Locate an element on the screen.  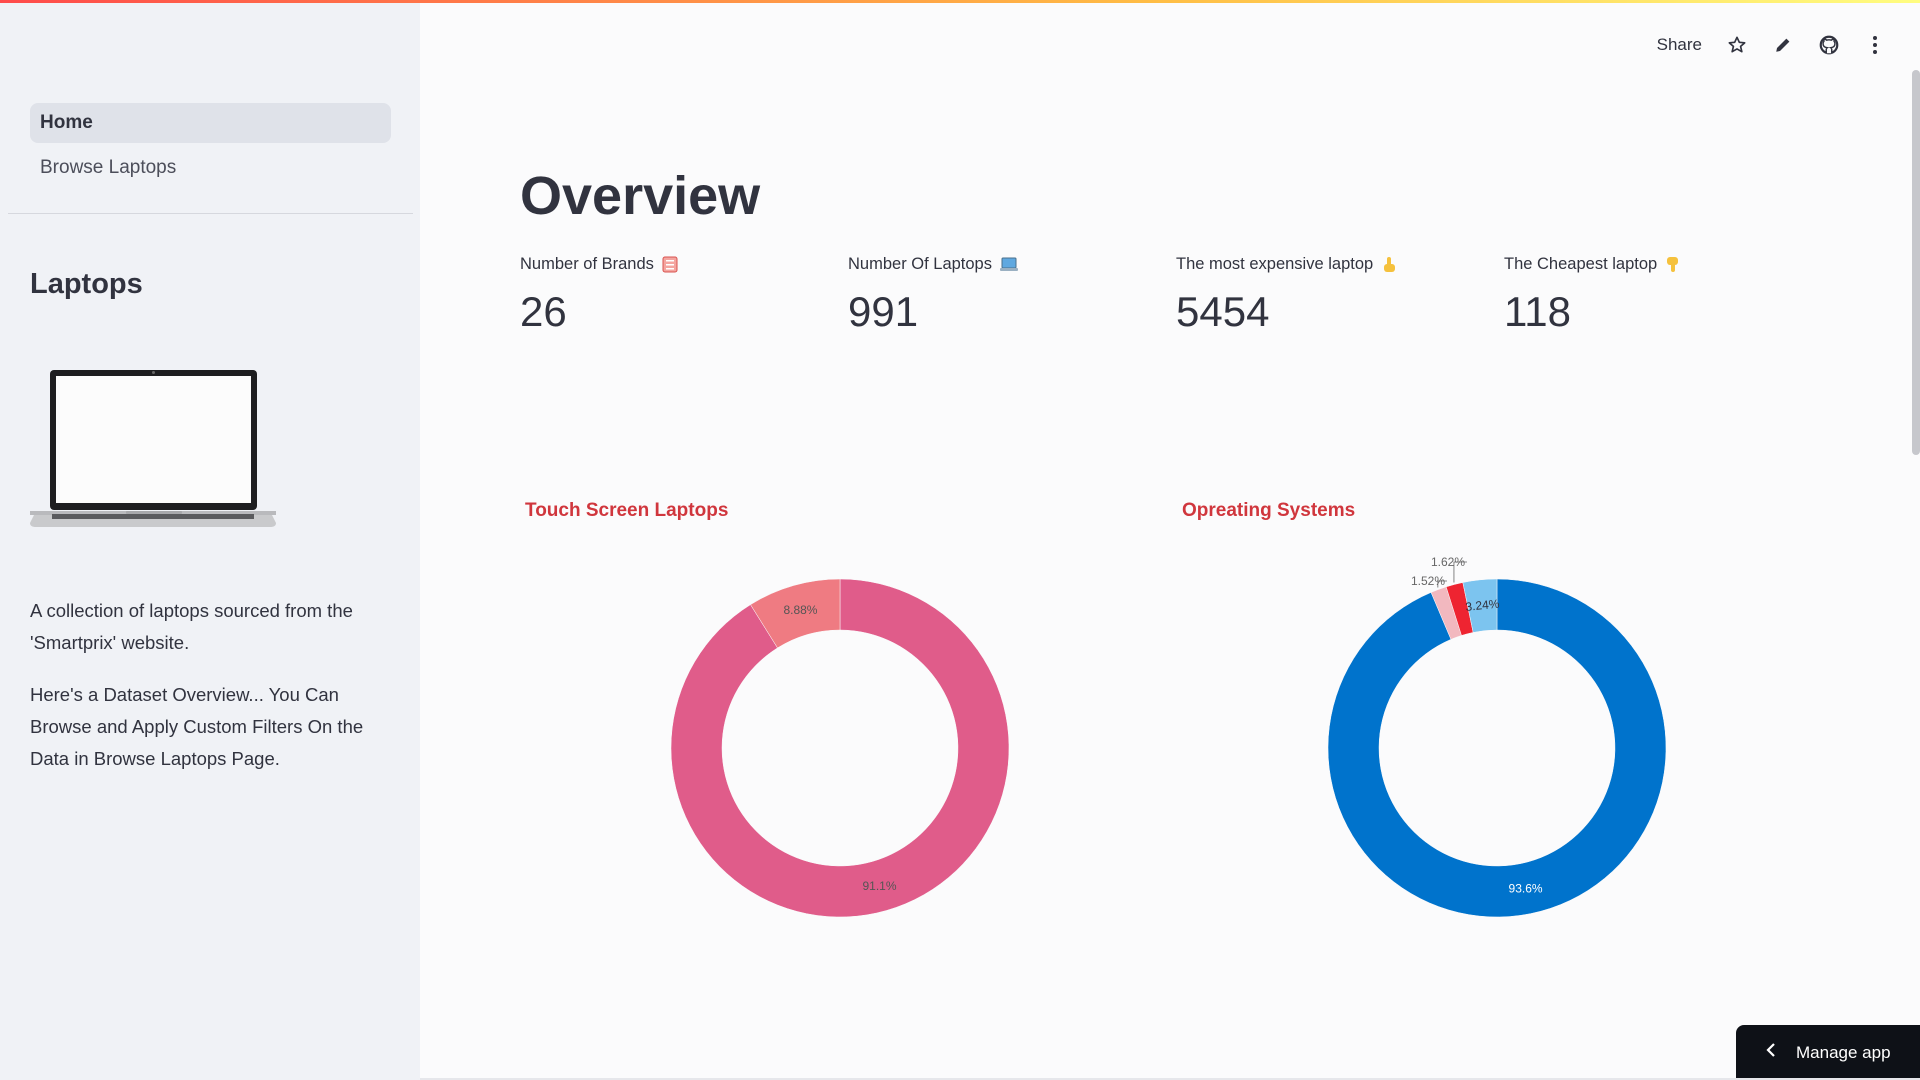
star-icon is located at coordinates (1737, 45).